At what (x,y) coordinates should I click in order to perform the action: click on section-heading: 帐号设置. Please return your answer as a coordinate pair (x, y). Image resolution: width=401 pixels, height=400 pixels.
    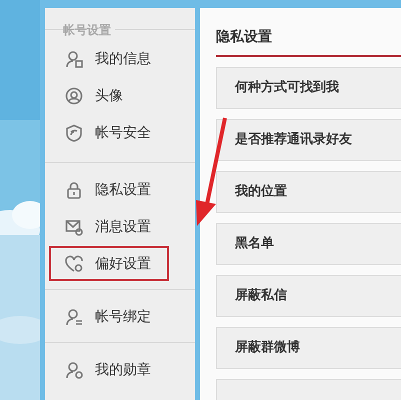
    Looking at the image, I should click on (89, 30).